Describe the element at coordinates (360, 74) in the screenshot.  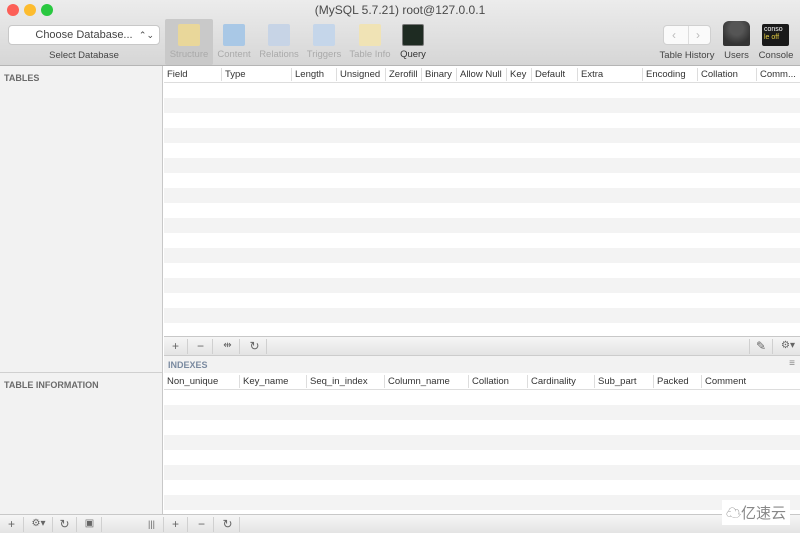
I see `column-header: Unsigned` at that location.